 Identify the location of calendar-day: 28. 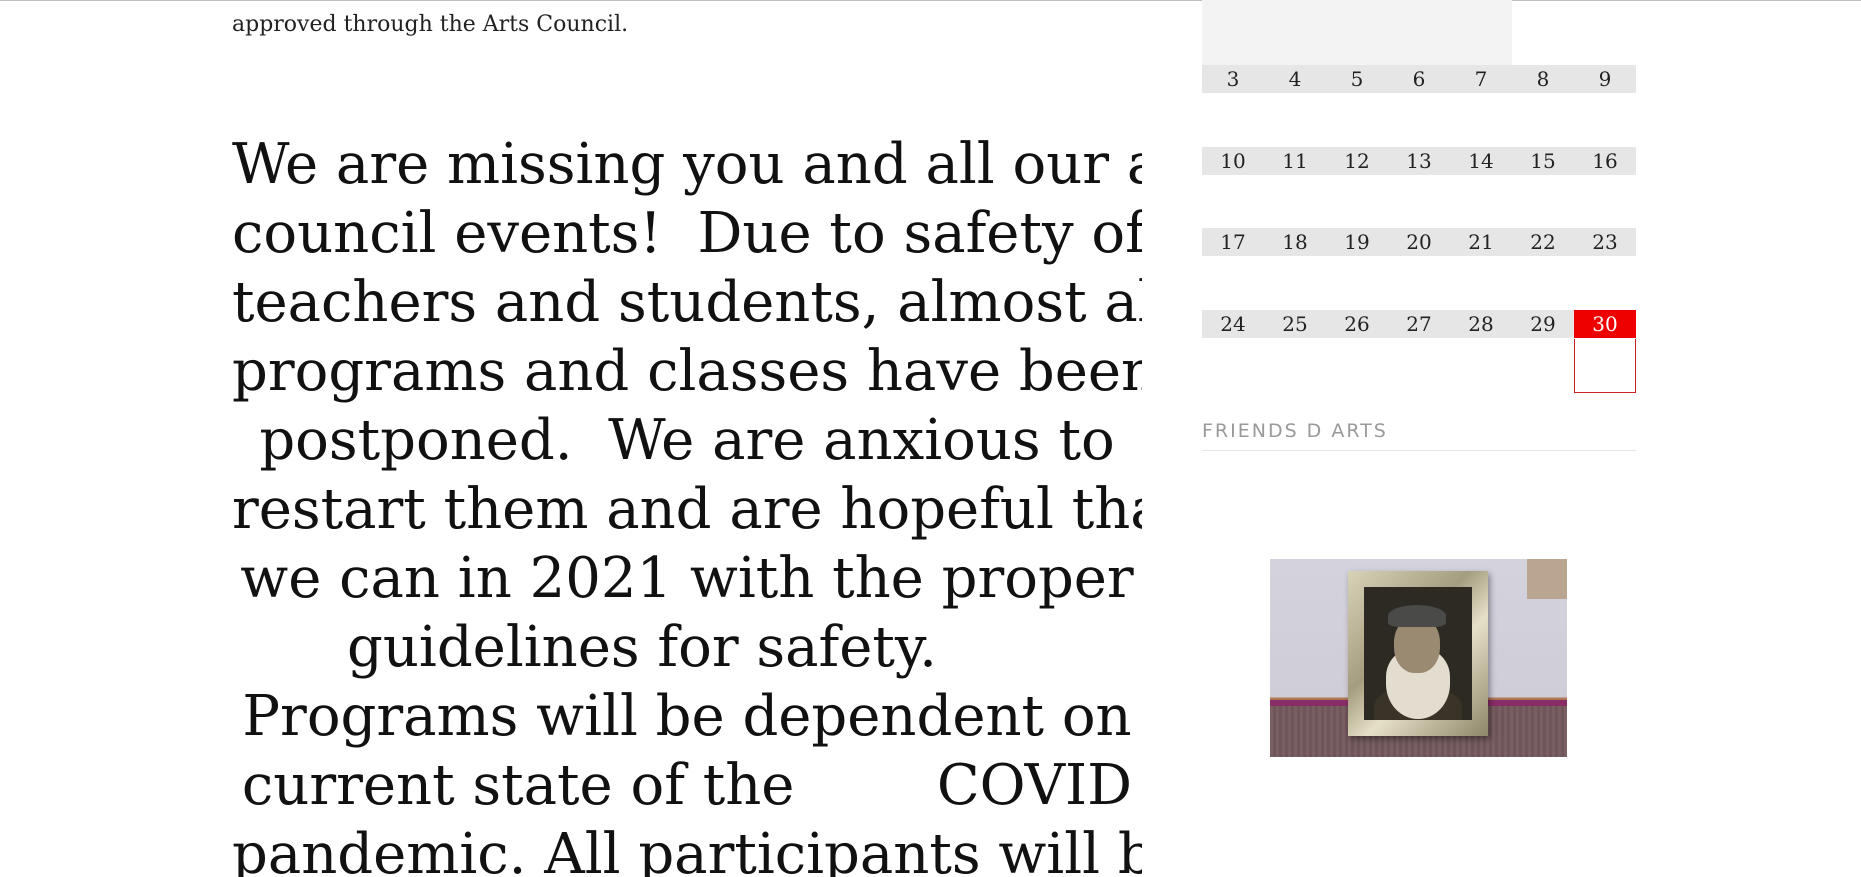
(1481, 324).